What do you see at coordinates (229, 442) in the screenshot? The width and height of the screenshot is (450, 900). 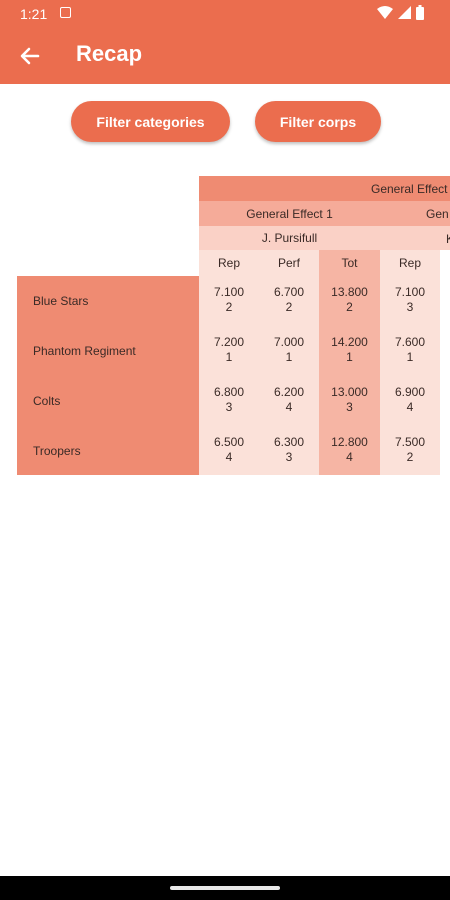 I see `score-value: 6.500` at bounding box center [229, 442].